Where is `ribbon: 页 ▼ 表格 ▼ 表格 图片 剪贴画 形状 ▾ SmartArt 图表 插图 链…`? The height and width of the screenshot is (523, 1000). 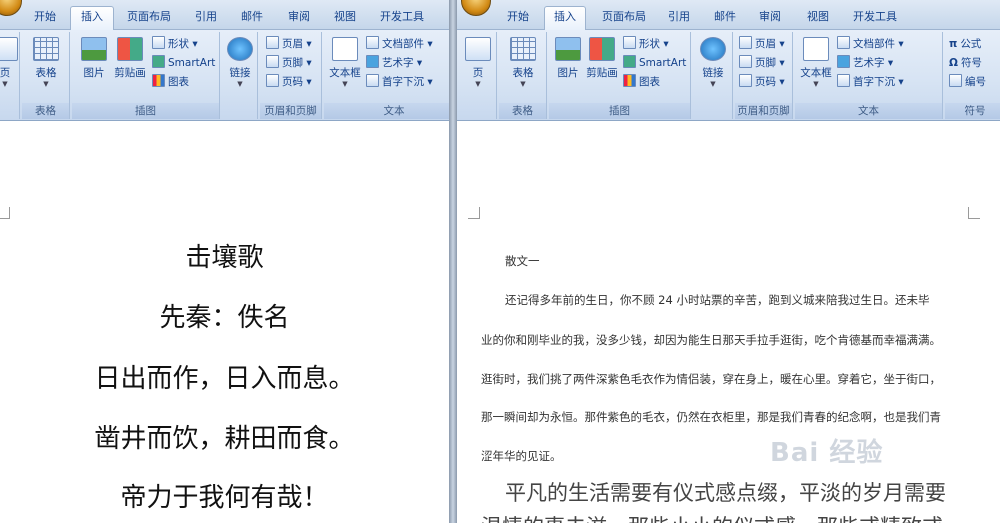 ribbon: 页 ▼ 表格 ▼ 表格 图片 剪贴画 形状 ▾ SmartArt 图表 插图 链… is located at coordinates (224, 75).